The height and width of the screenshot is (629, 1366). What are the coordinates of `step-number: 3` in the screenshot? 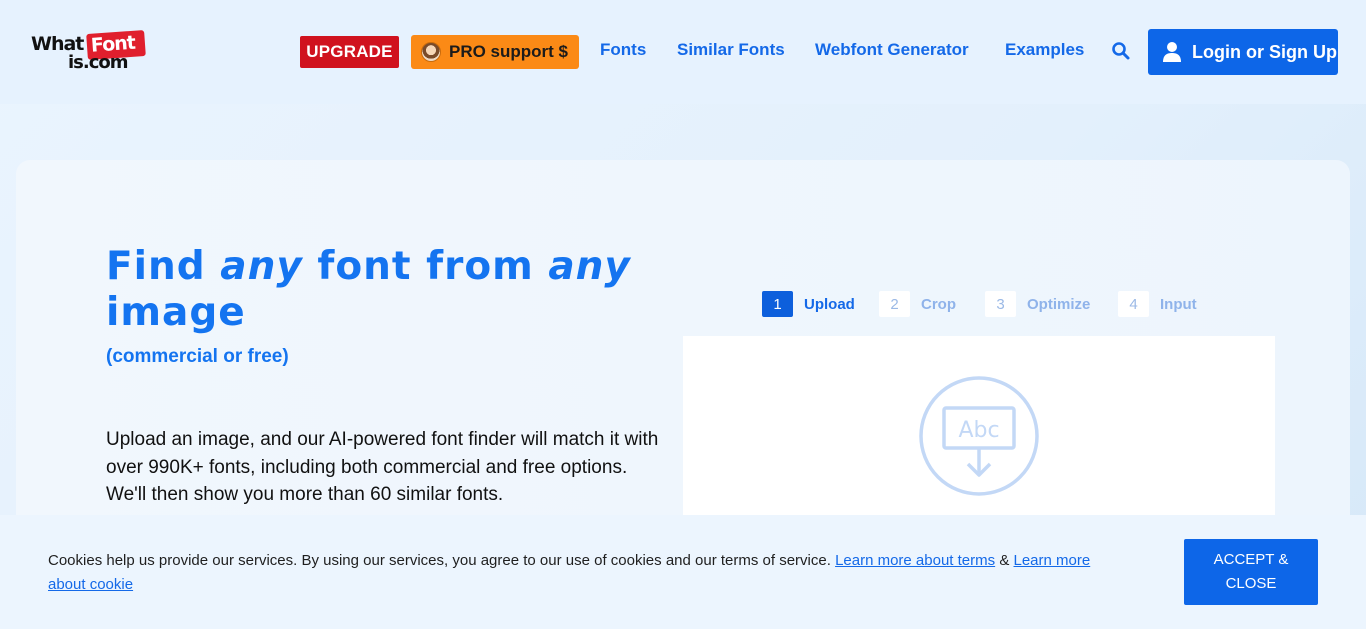 It's located at (1000, 304).